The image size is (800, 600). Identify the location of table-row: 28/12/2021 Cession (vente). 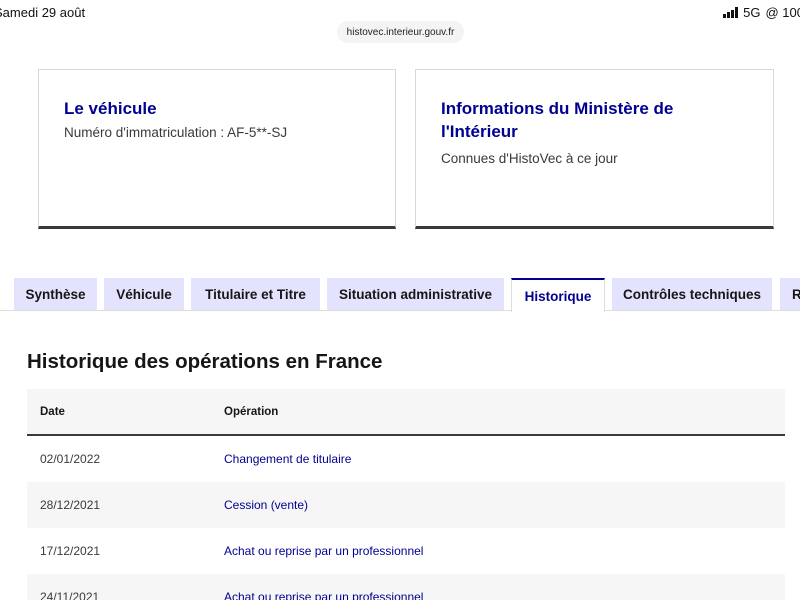
(406, 505).